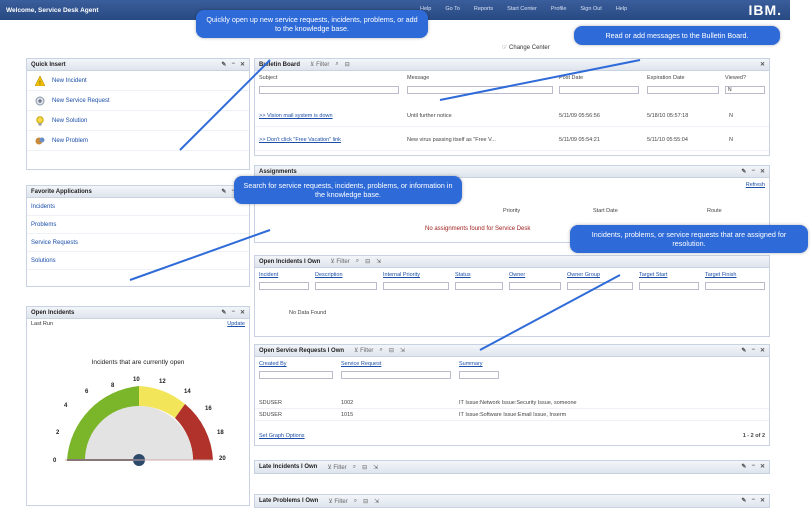 This screenshot has width=812, height=512. I want to click on service-request-filter-input, so click(396, 375).